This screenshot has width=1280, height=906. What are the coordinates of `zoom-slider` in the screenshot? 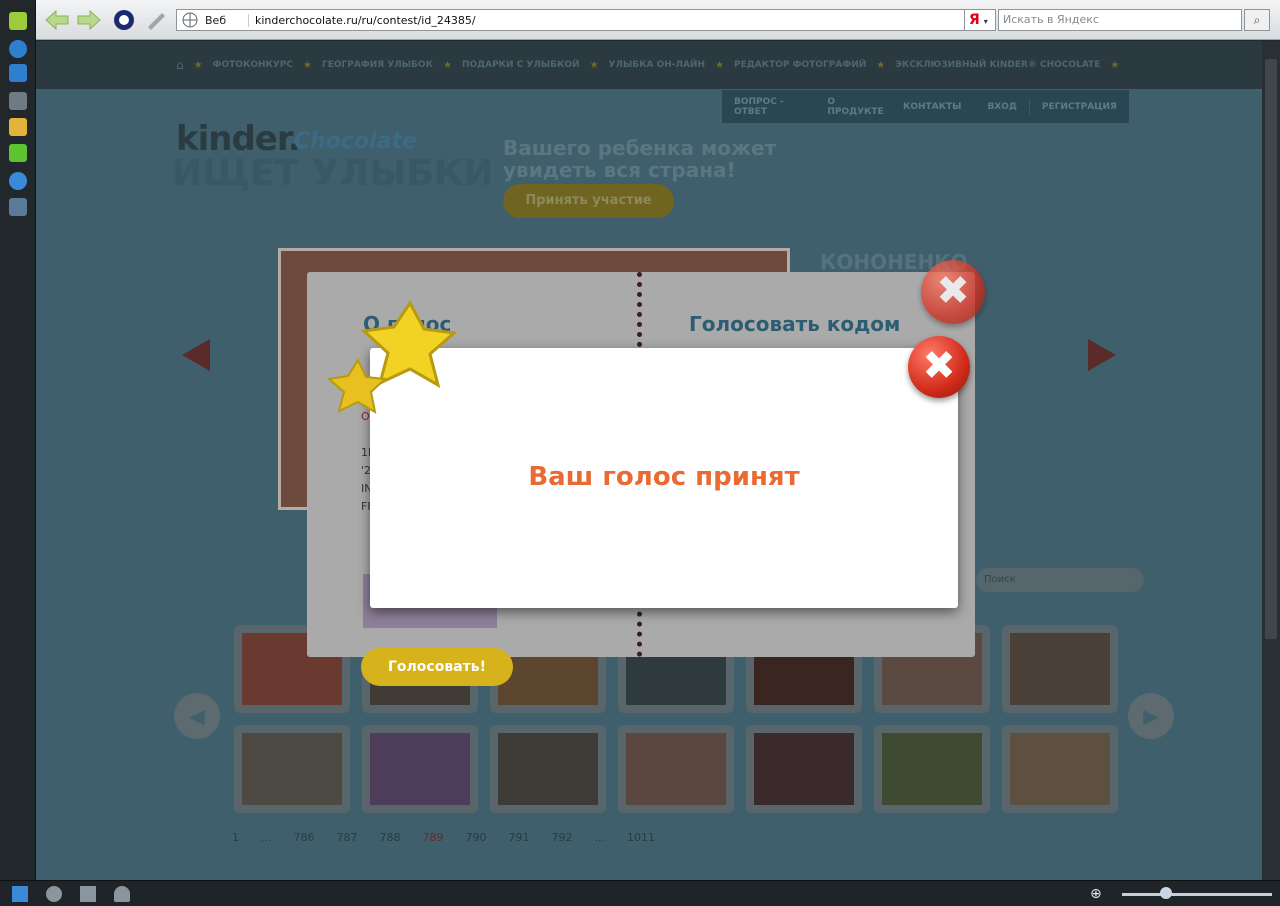 It's located at (1197, 894).